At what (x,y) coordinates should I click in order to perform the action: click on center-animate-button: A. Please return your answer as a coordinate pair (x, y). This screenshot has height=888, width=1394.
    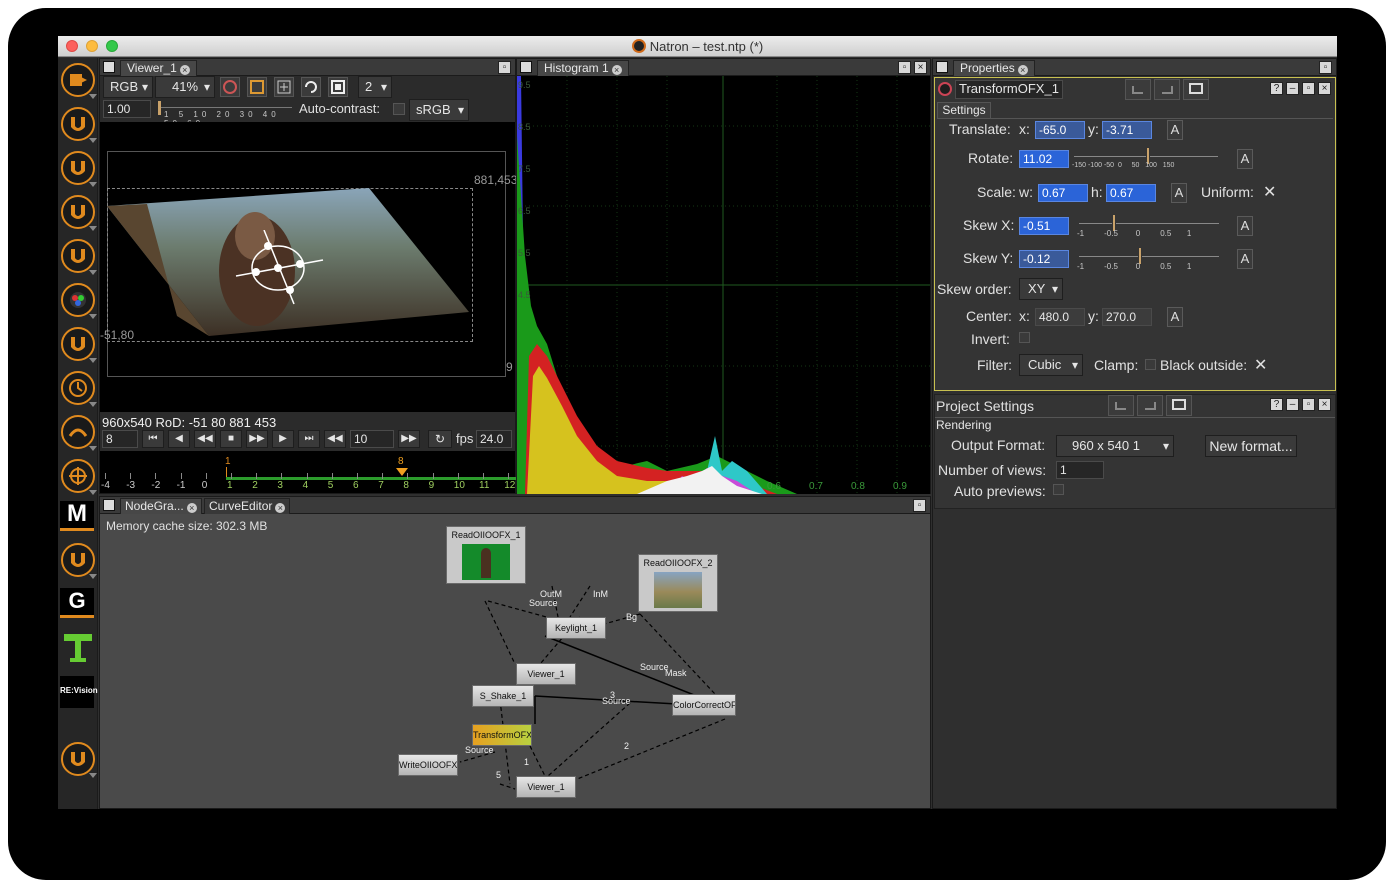
    Looking at the image, I should click on (1175, 317).